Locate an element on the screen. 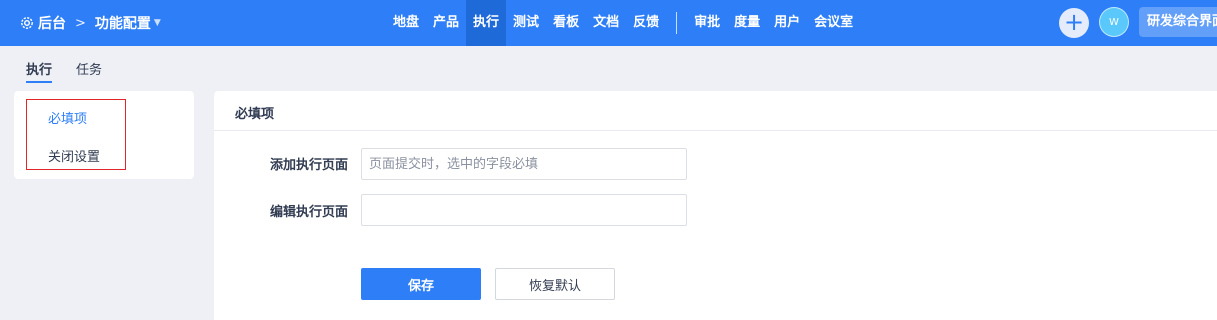 The height and width of the screenshot is (320, 1217). tab-execution: 执行 is located at coordinates (39, 68).